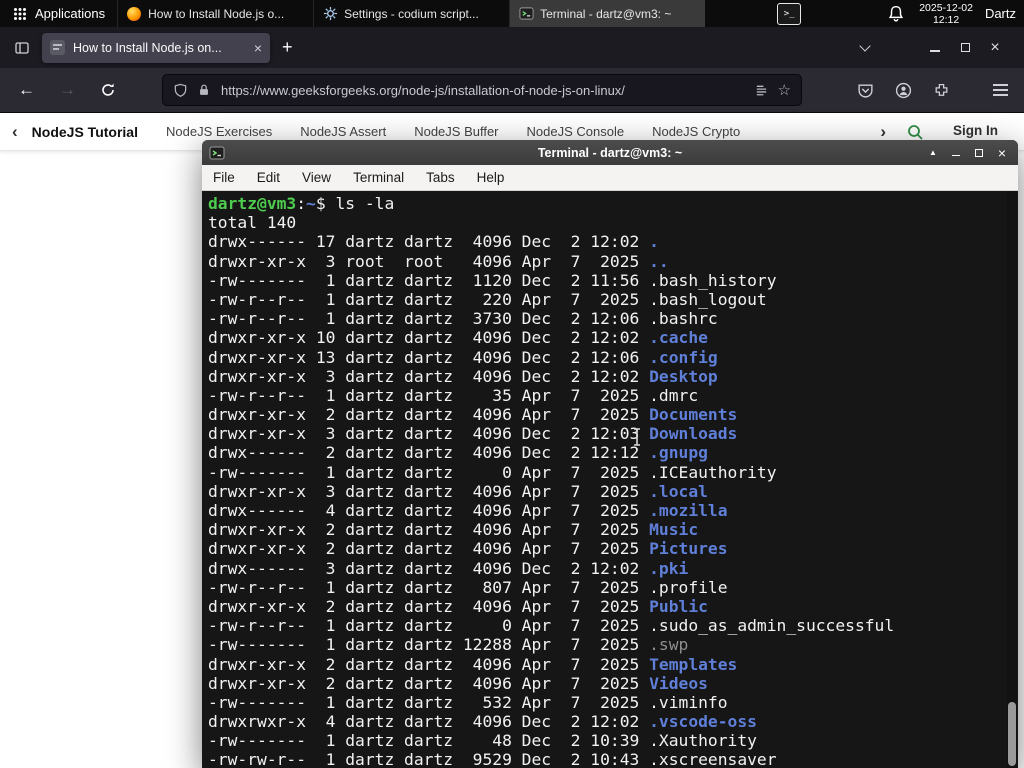  What do you see at coordinates (678, 683) in the screenshot?
I see `file-name: Videos` at bounding box center [678, 683].